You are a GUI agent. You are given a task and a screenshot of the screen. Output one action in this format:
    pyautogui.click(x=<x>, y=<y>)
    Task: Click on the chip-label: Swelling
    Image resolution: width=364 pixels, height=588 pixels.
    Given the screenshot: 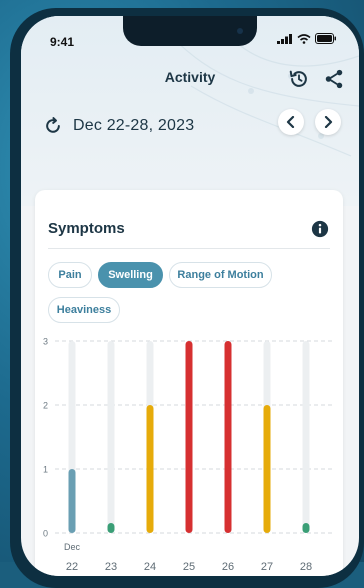 What is the action you would take?
    pyautogui.click(x=130, y=275)
    